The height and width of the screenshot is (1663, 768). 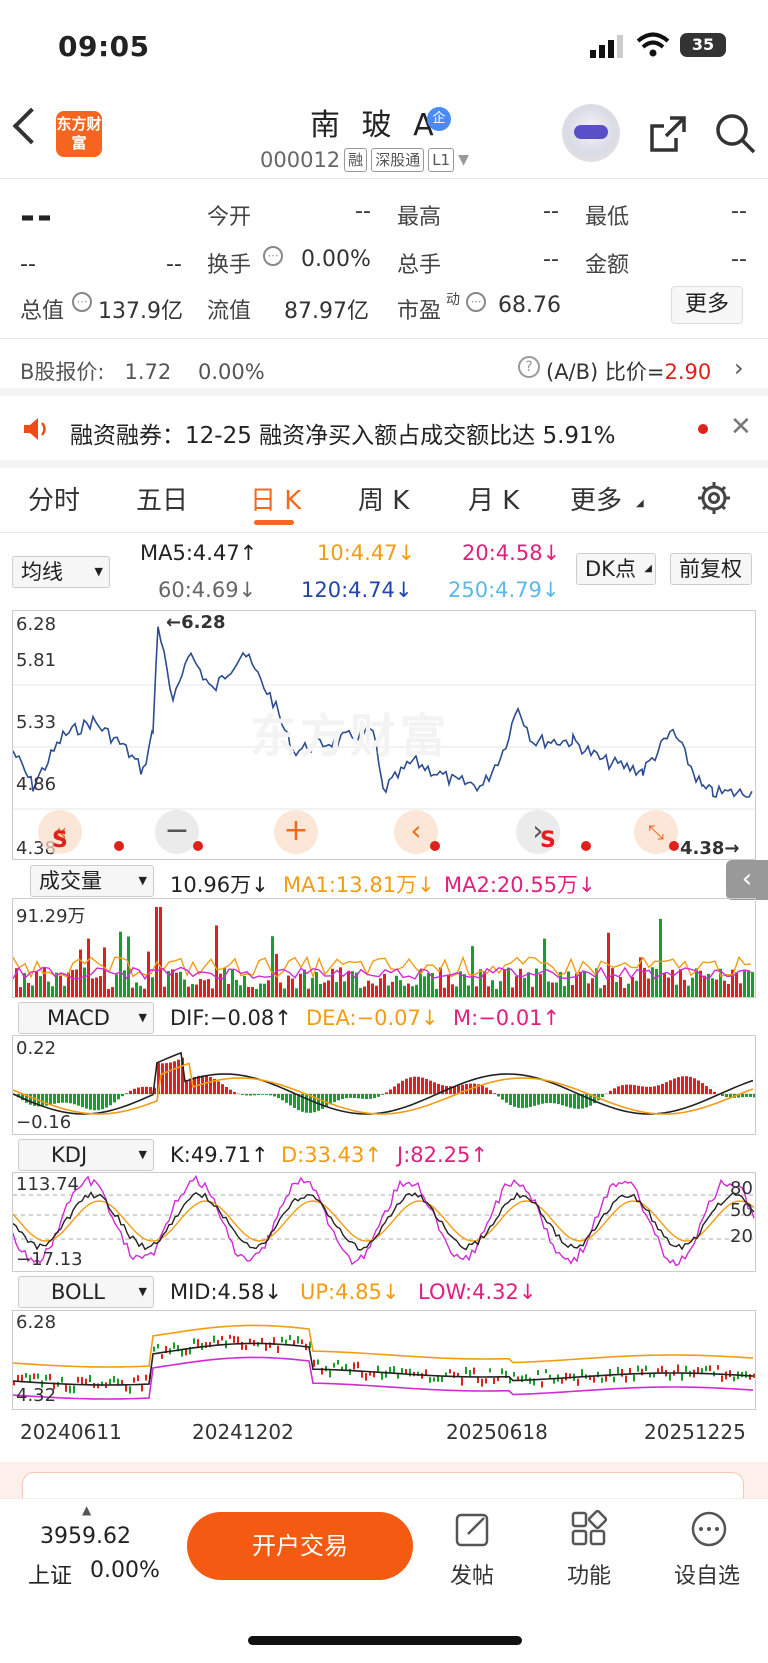 I want to click on adjust-button: 前复权, so click(x=711, y=569).